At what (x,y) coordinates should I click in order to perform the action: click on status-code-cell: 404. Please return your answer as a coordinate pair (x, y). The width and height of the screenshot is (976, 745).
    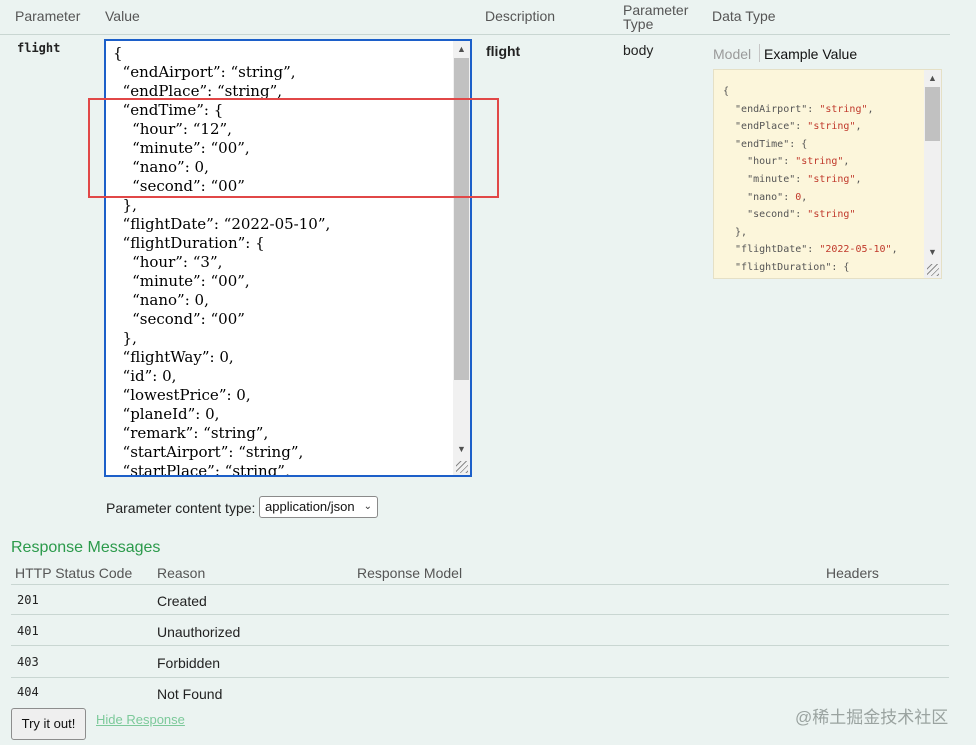
    Looking at the image, I should click on (28, 692).